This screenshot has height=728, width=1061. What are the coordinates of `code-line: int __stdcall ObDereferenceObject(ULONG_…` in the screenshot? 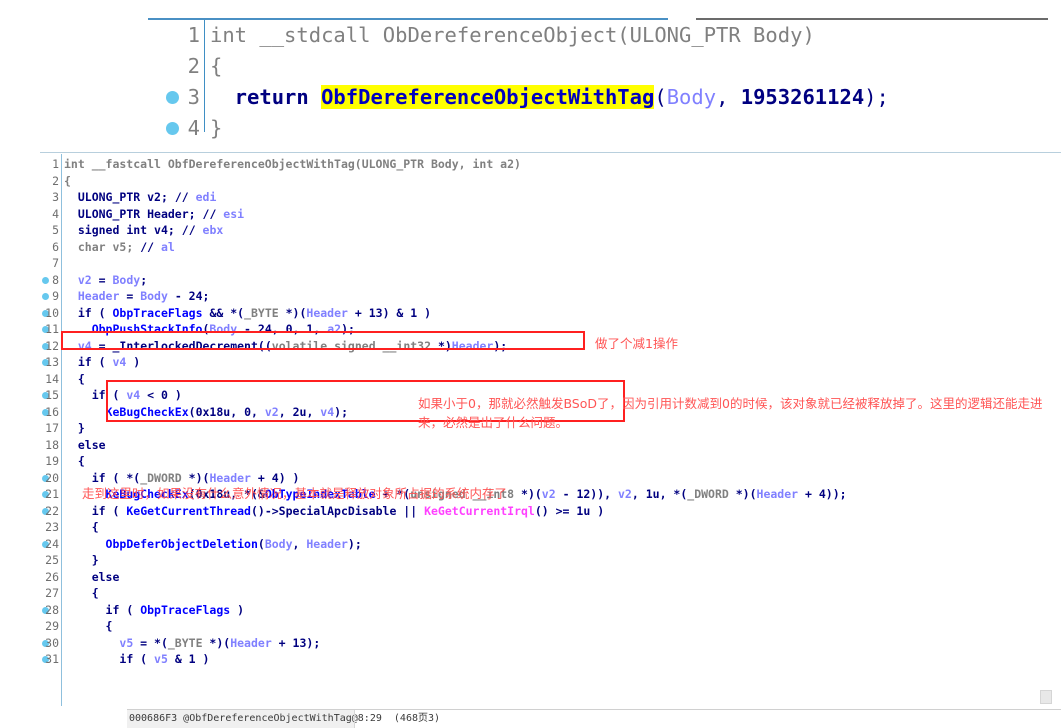 It's located at (512, 35).